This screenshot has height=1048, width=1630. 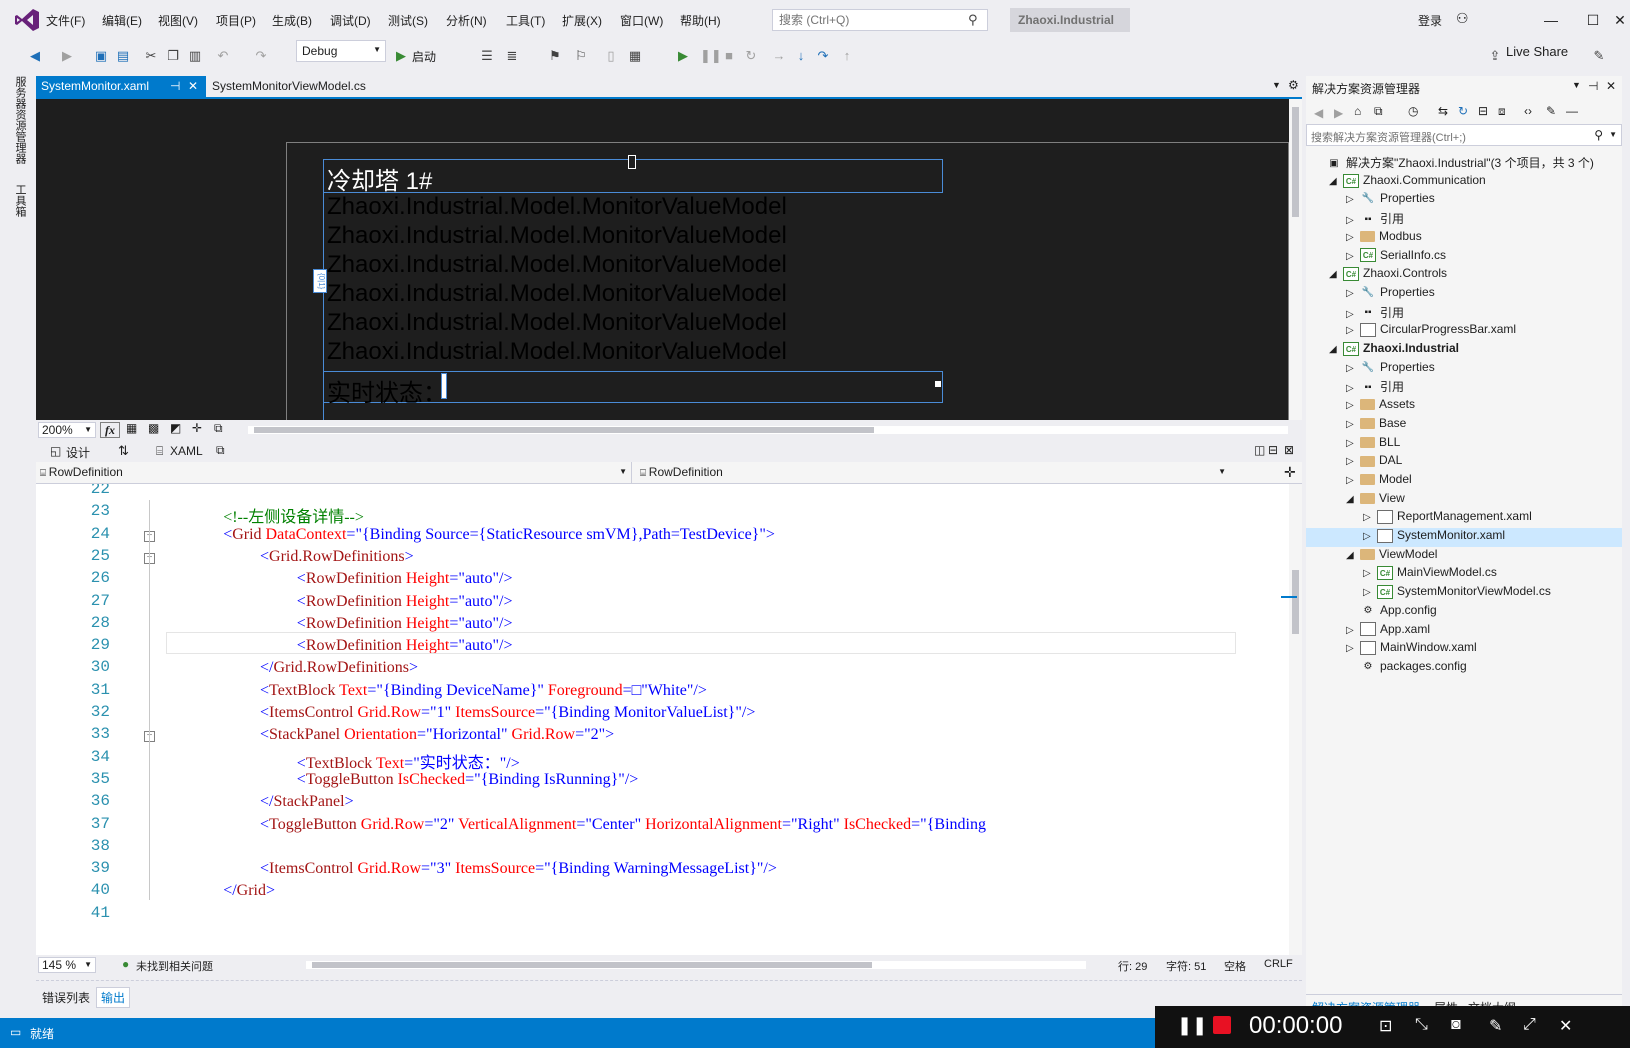 What do you see at coordinates (55, 451) in the screenshot?
I see `design-view-icon: ◱` at bounding box center [55, 451].